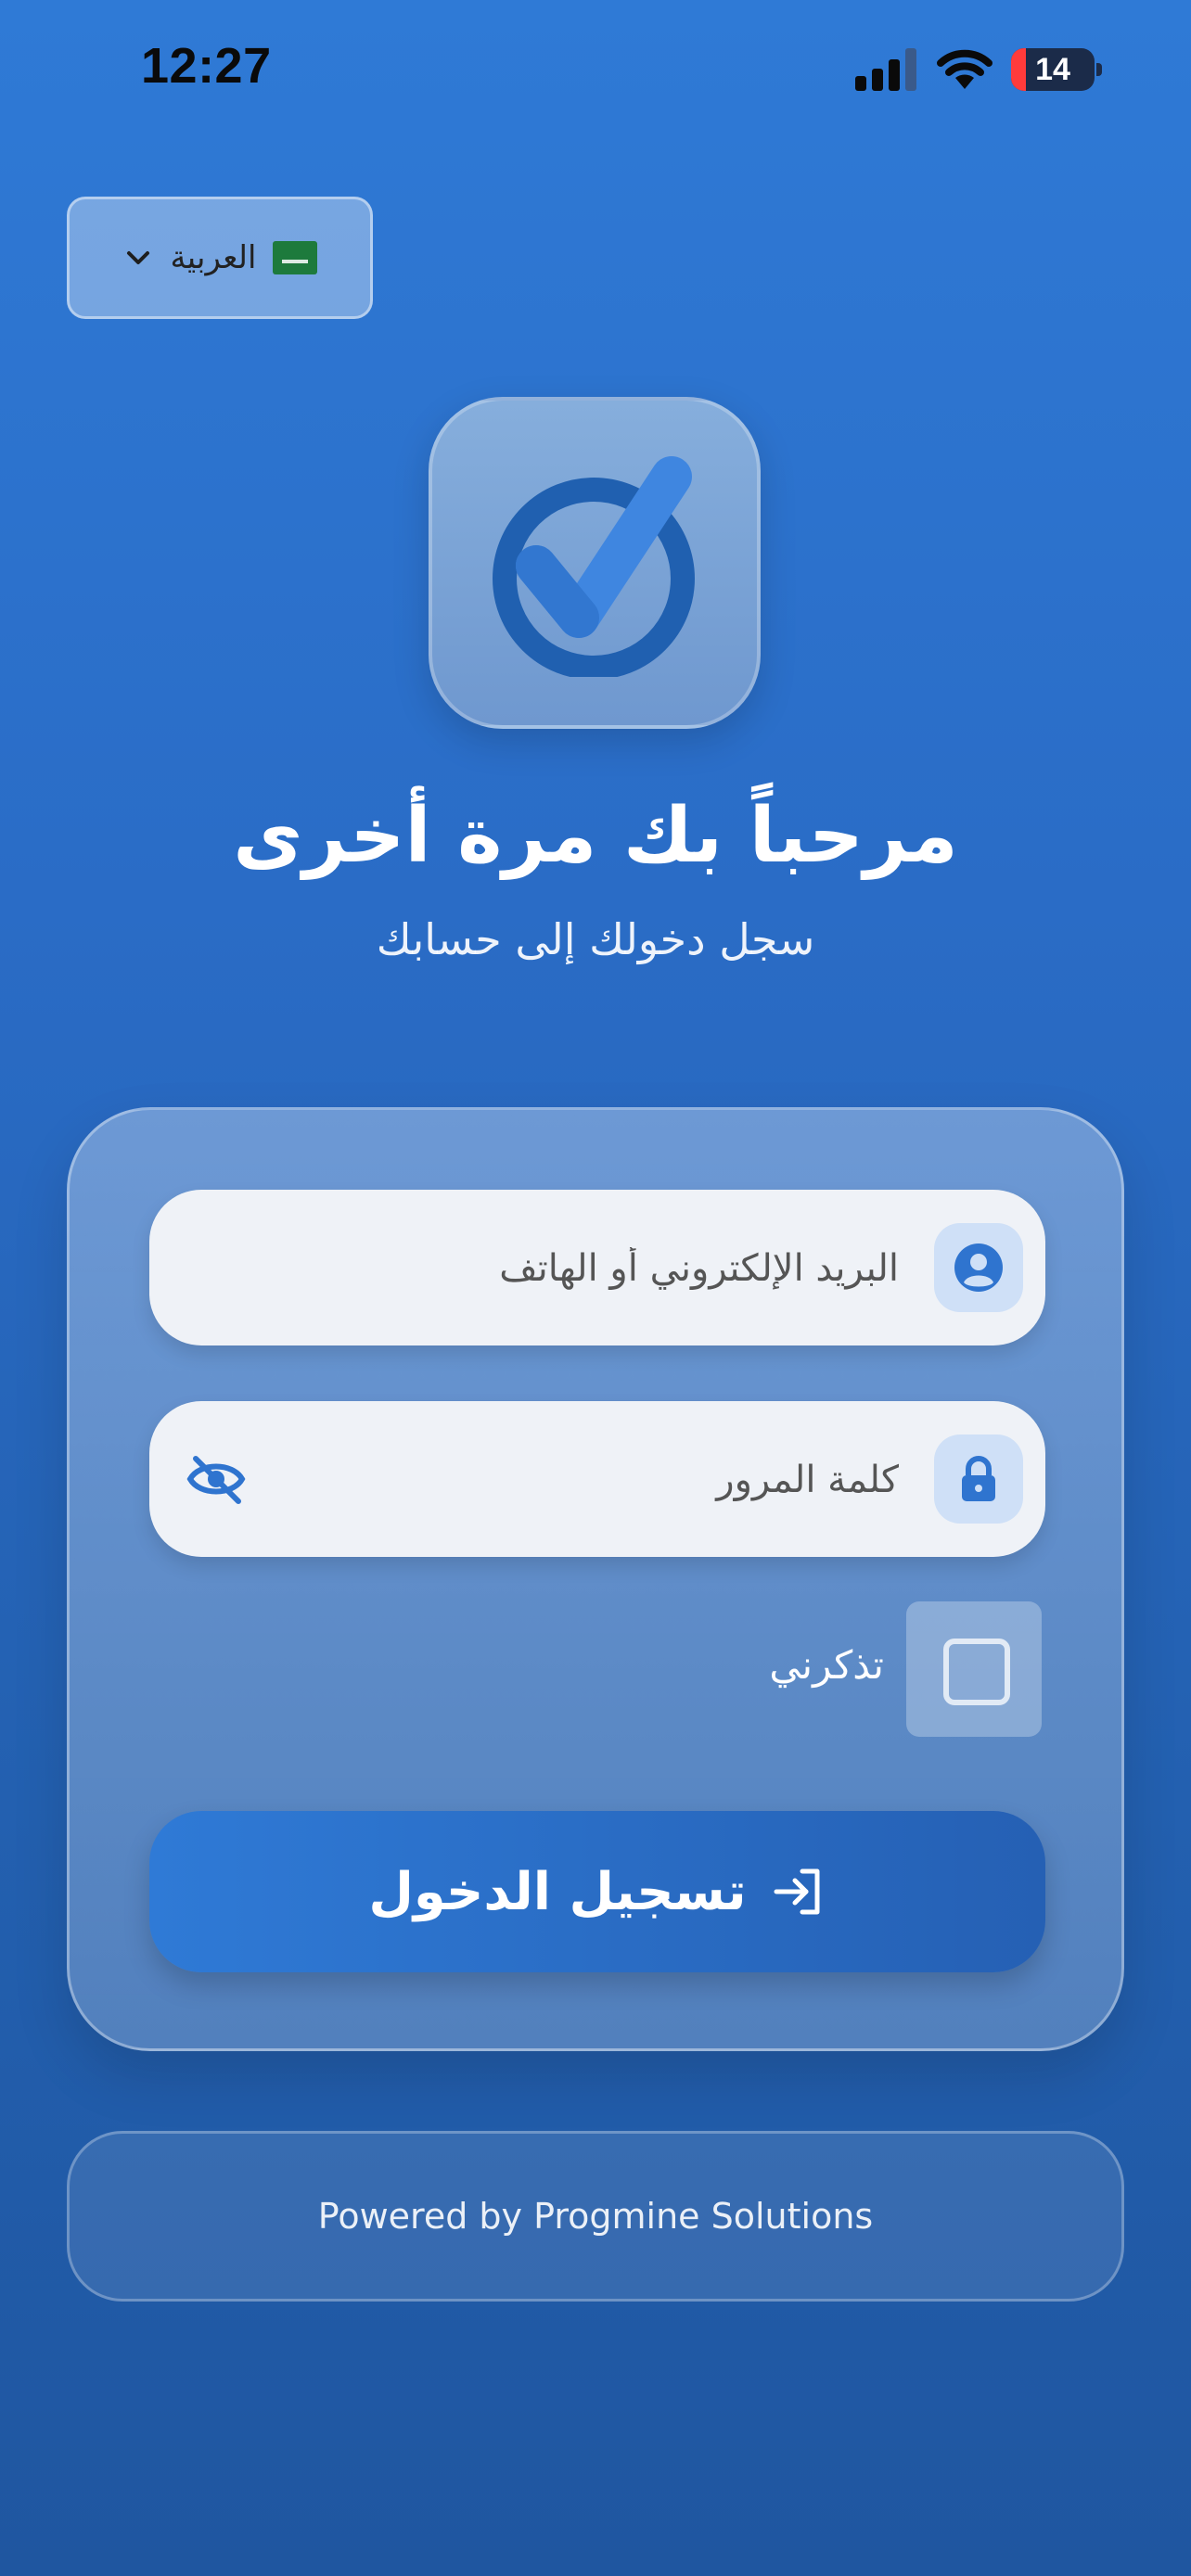  What do you see at coordinates (827, 1665) in the screenshot?
I see `remember-me-label: تذكرني` at bounding box center [827, 1665].